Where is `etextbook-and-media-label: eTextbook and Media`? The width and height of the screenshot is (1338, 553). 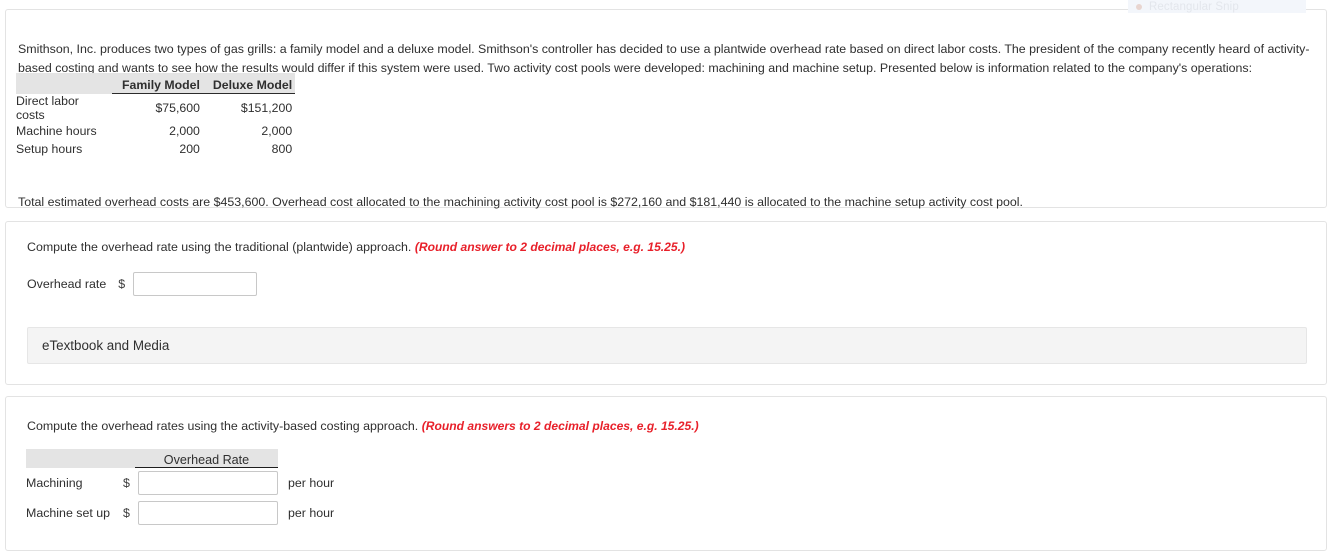
etextbook-and-media-label: eTextbook and Media is located at coordinates (106, 345).